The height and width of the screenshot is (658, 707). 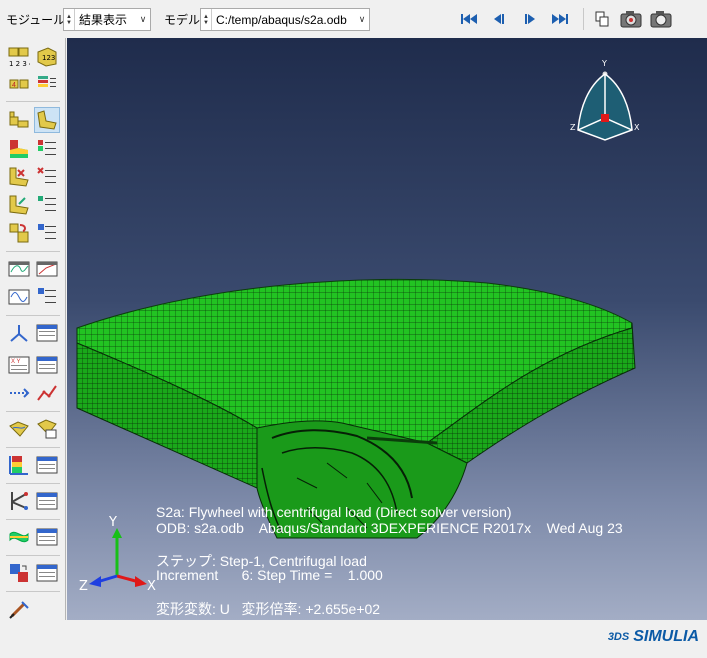 What do you see at coordinates (631, 19) in the screenshot?
I see `capture-image-icon` at bounding box center [631, 19].